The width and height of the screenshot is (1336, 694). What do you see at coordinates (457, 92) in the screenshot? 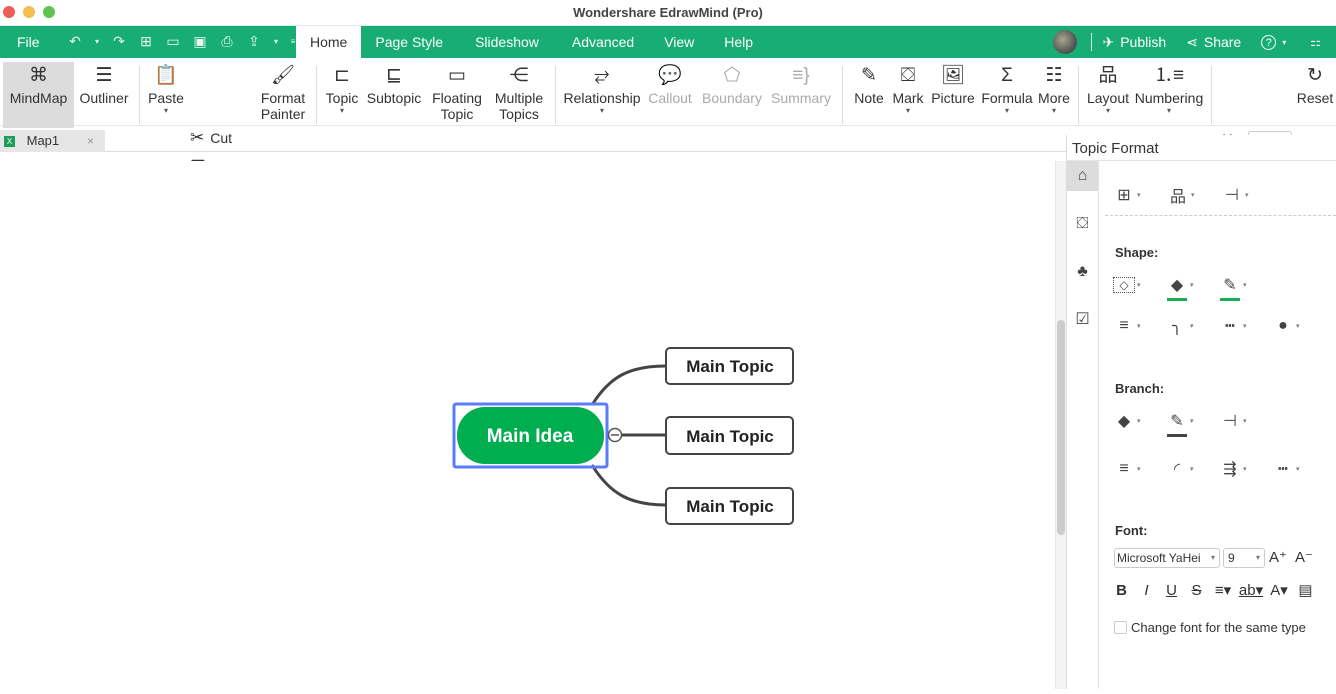
I see `floating-topic-button: ▭ Floating Topic` at bounding box center [457, 92].